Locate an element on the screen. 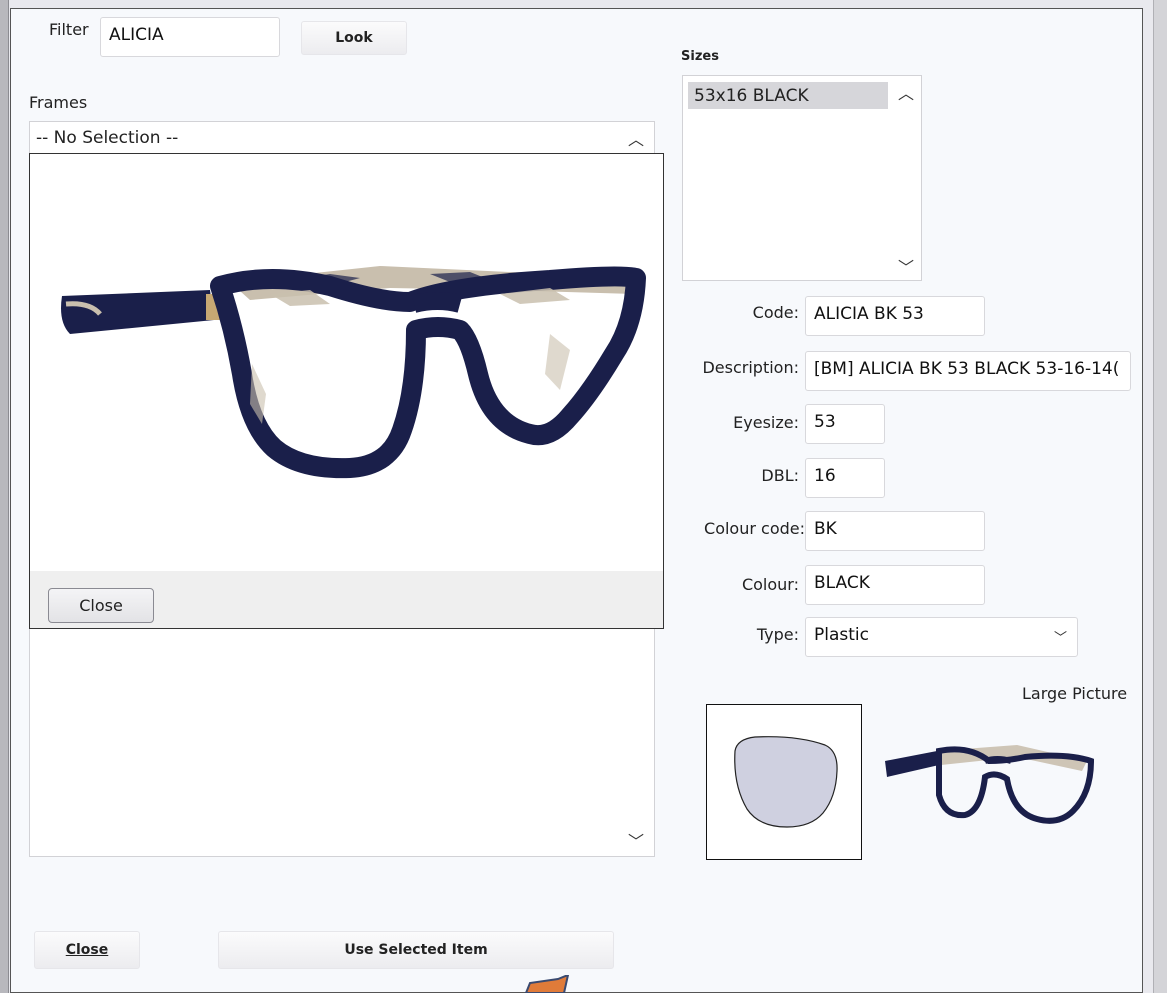 Image resolution: width=1167 pixels, height=993 pixels. large-picture-label: Large Picture is located at coordinates (1074, 693).